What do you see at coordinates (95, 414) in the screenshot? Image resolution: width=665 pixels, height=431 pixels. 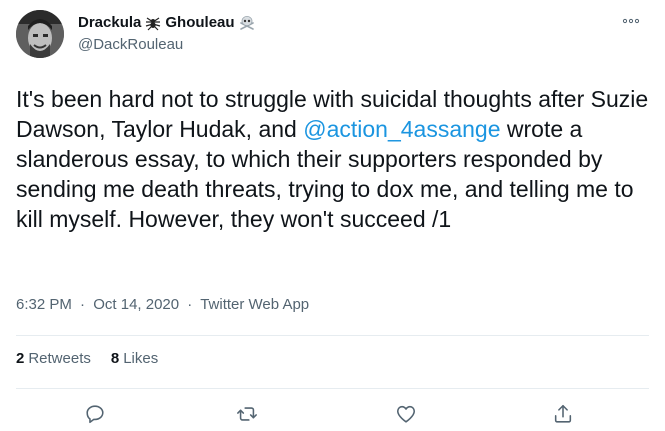 I see `reply-icon` at bounding box center [95, 414].